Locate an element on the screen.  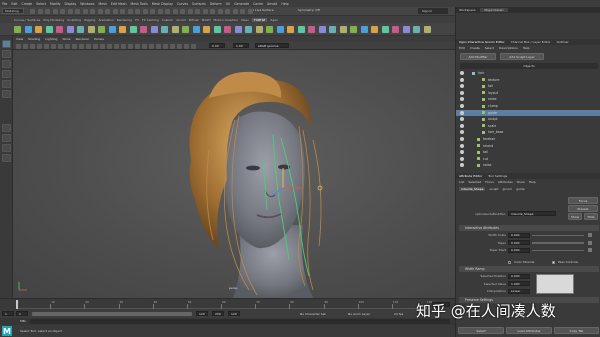
panel-menu-show: Show is located at coordinates (66, 39).